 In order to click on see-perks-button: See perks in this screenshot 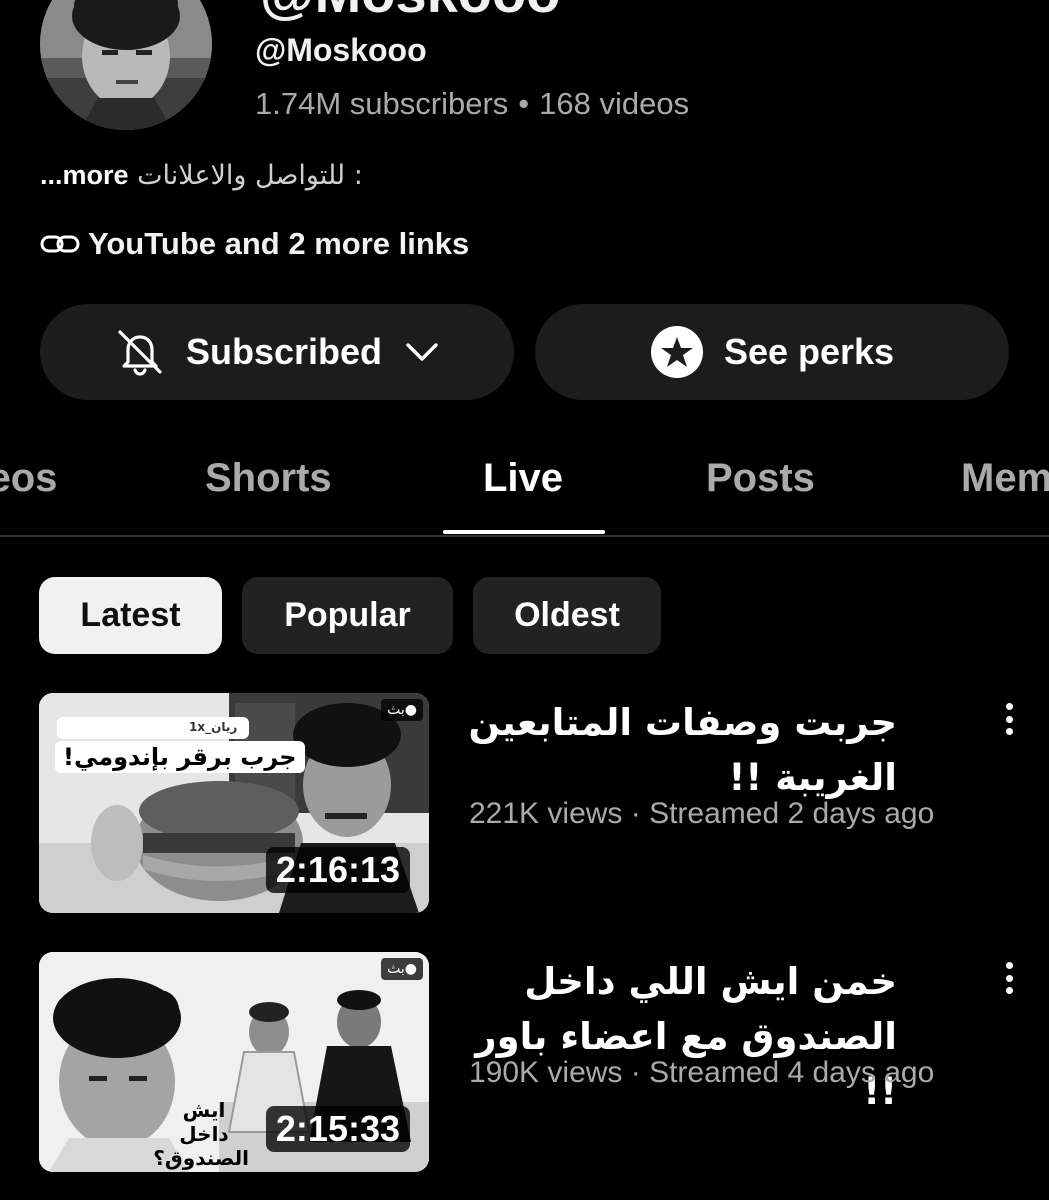, I will do `click(772, 352)`.